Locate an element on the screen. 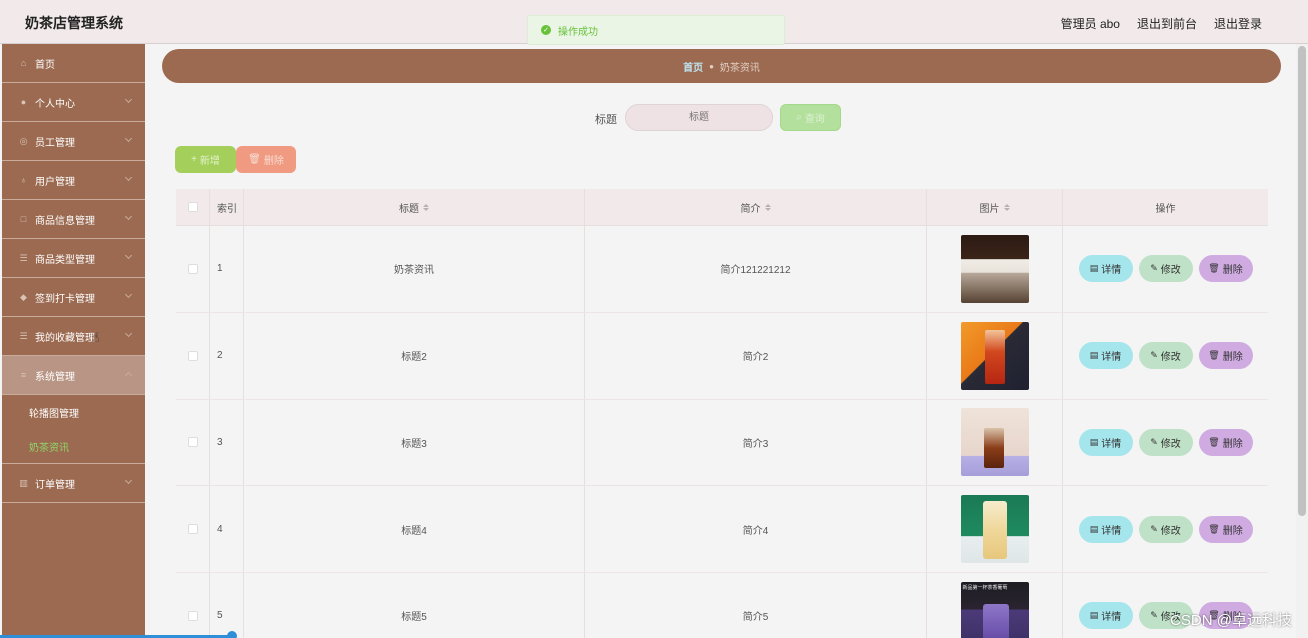 The width and height of the screenshot is (1308, 638). cell-title: 标题4 is located at coordinates (414, 529).